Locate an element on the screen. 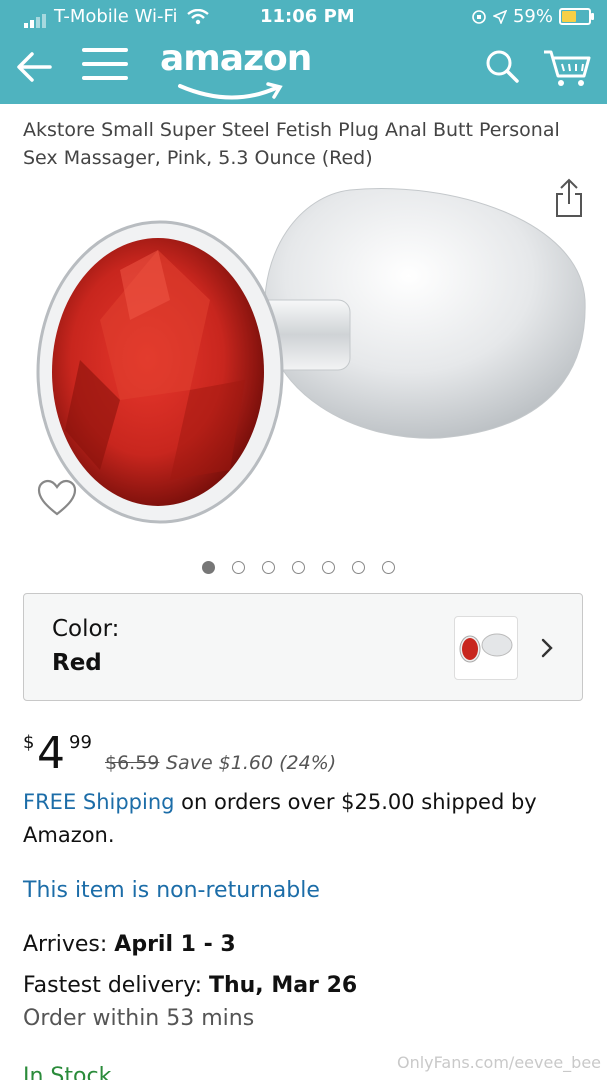 This screenshot has height=1080, width=607. nav-bar: amazon is located at coordinates (303, 69).